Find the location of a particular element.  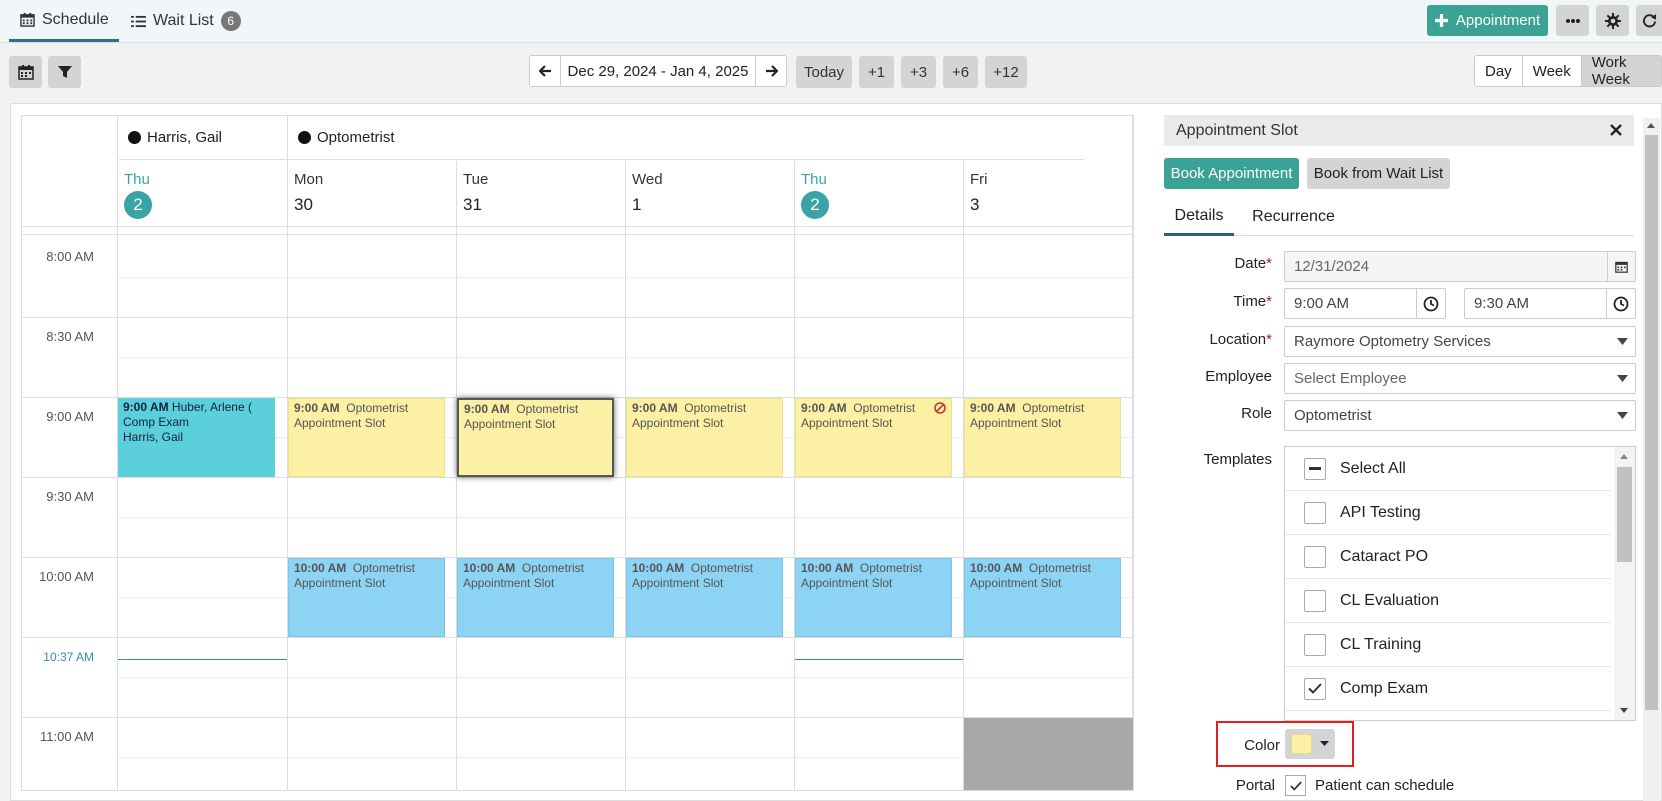

column-divider is located at coordinates (1132, 453).